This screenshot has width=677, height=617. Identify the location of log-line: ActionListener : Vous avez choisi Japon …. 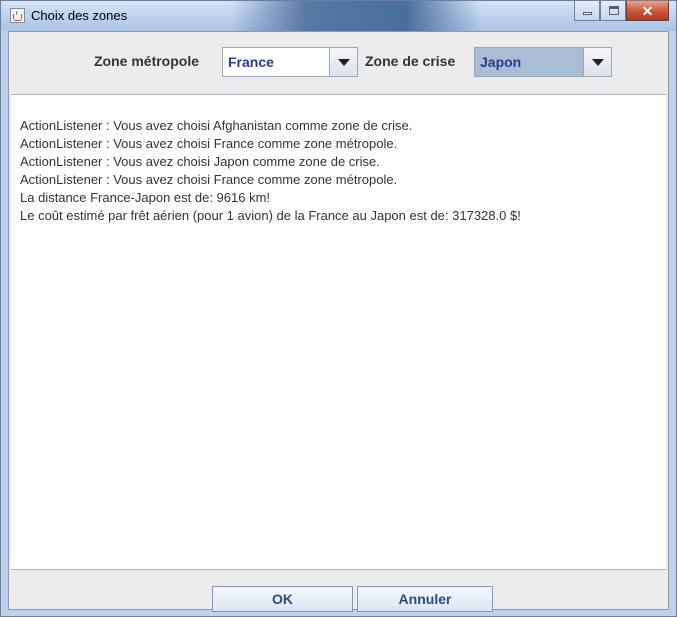
(200, 161).